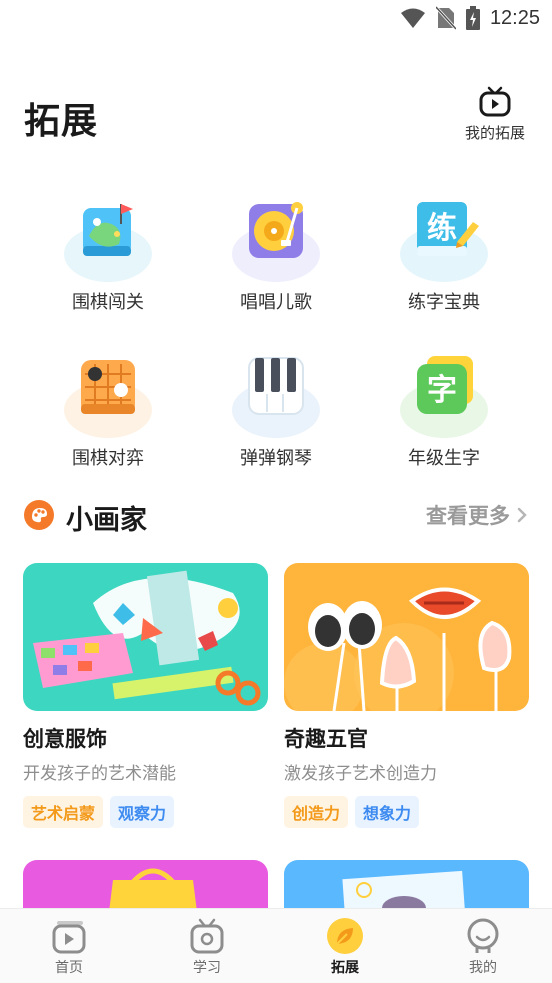 The width and height of the screenshot is (552, 983). Describe the element at coordinates (276, 396) in the screenshot. I see `piano-icon` at that location.